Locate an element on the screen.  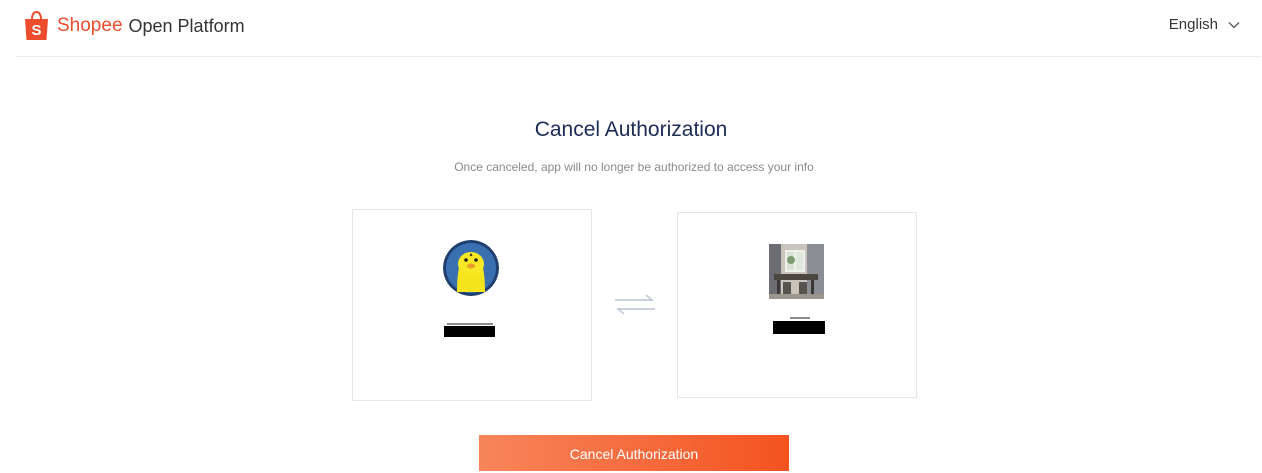
header-divider is located at coordinates (638, 56).